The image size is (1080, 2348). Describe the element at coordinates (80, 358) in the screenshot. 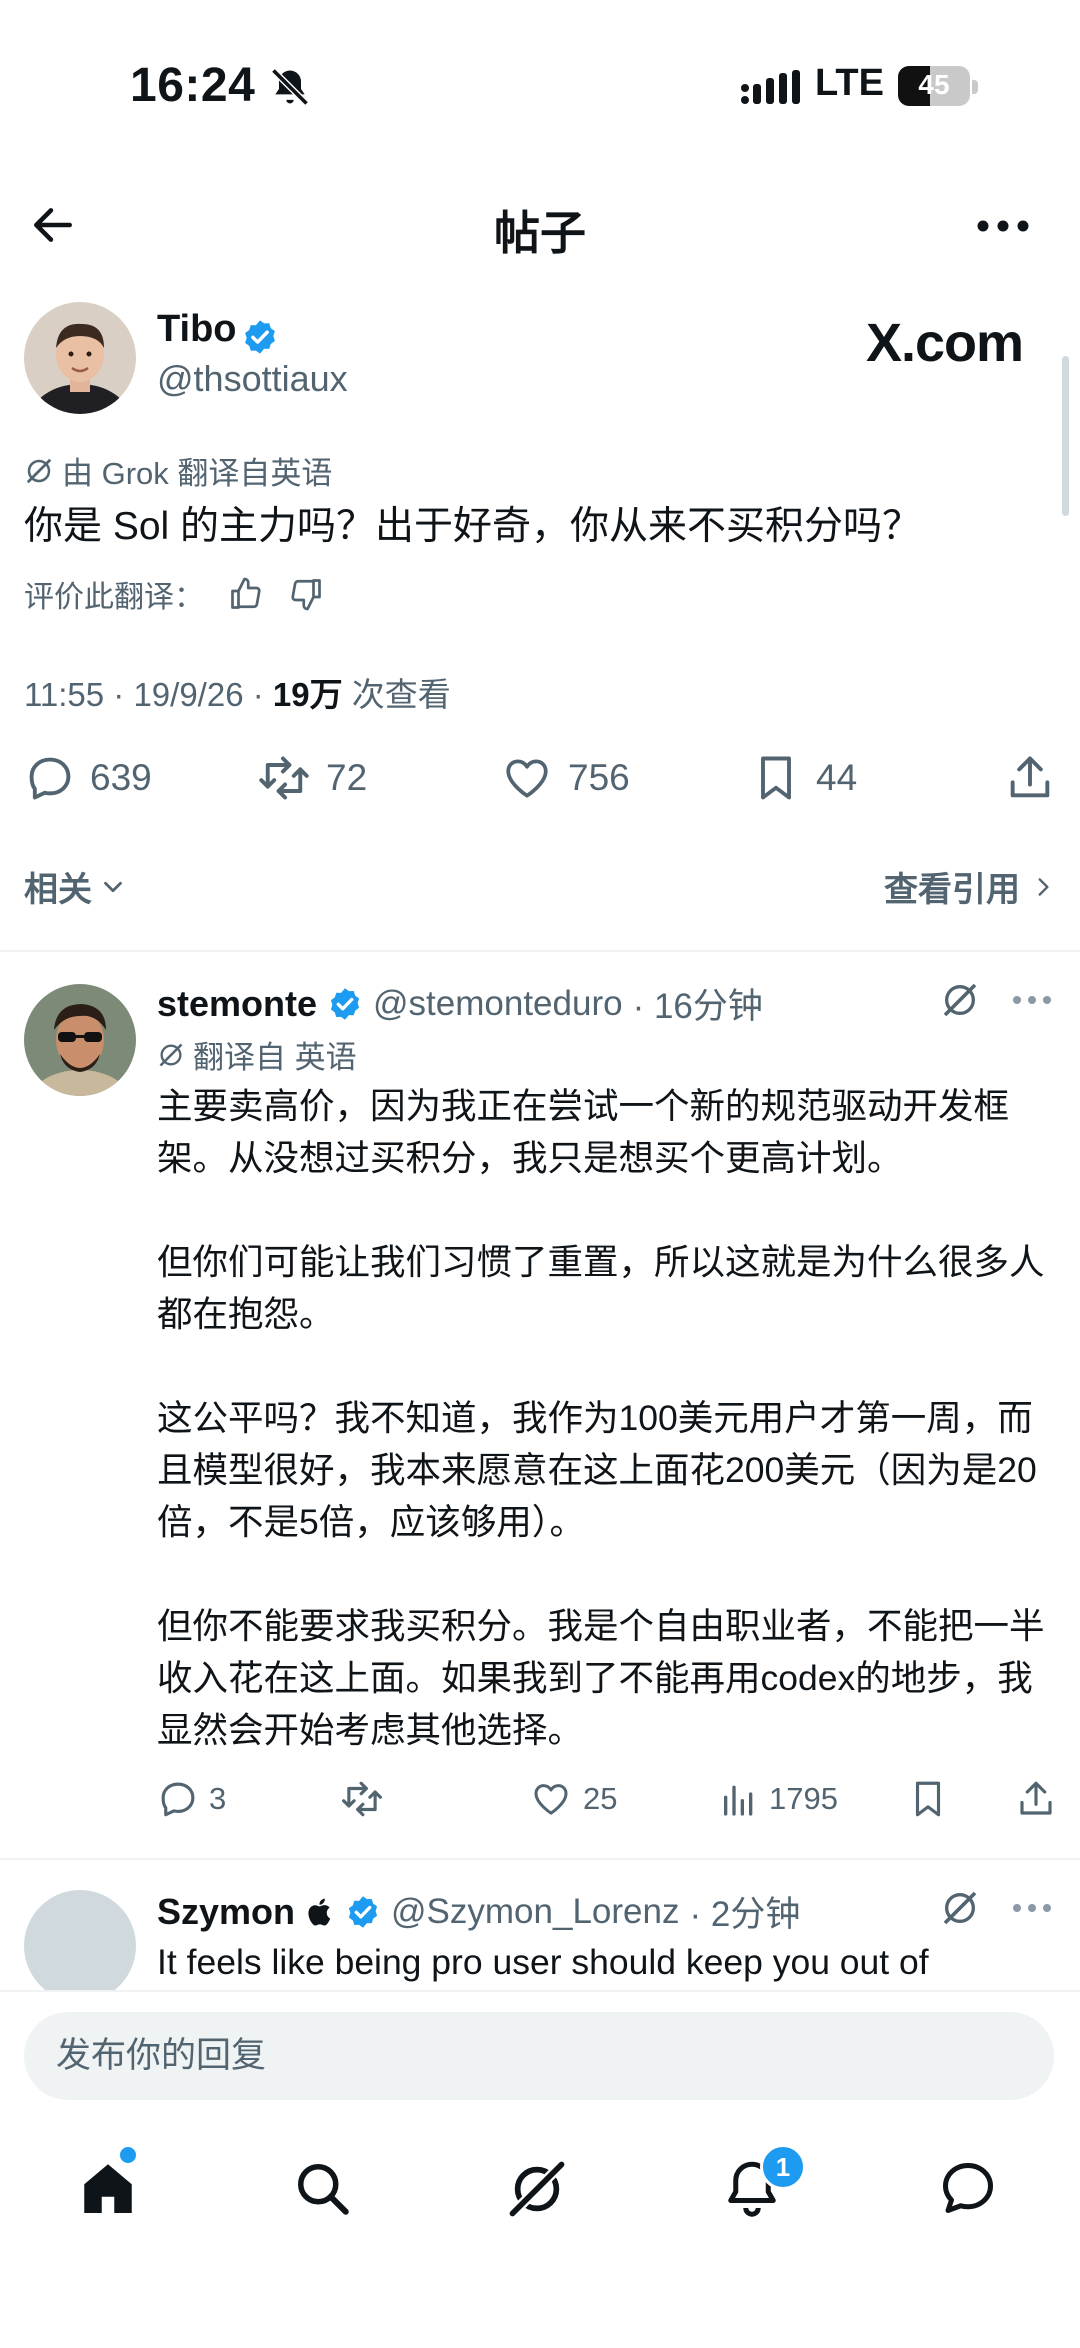

I see `avatar` at that location.